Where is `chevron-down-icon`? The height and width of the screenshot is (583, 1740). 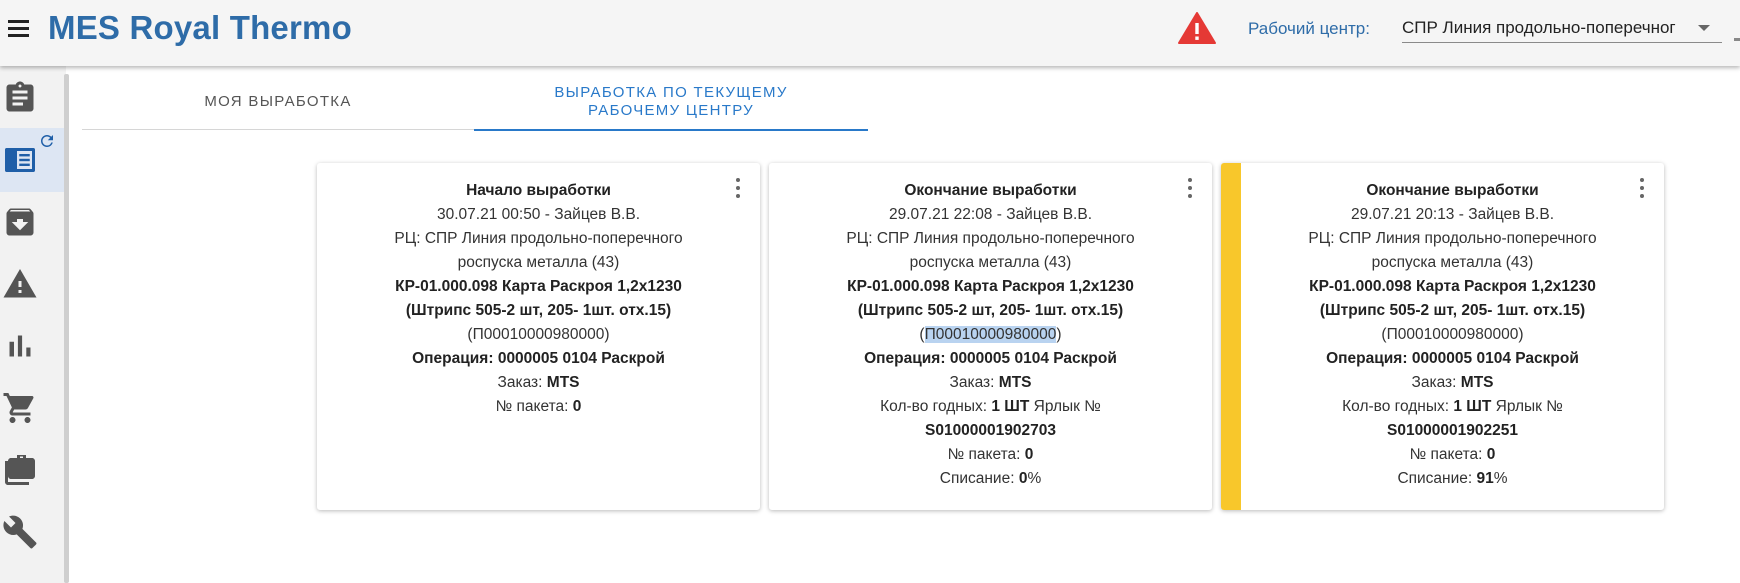
chevron-down-icon is located at coordinates (1704, 28).